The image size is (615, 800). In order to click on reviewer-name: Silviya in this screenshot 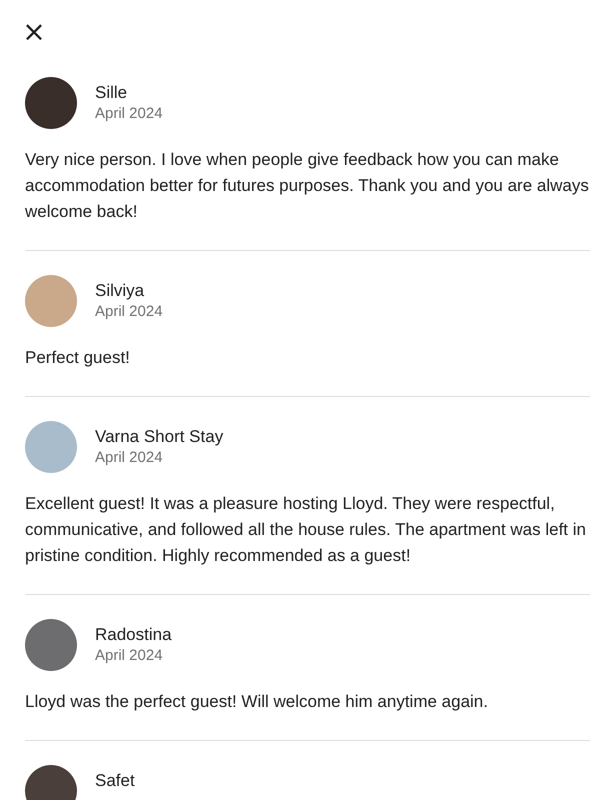, I will do `click(120, 290)`.